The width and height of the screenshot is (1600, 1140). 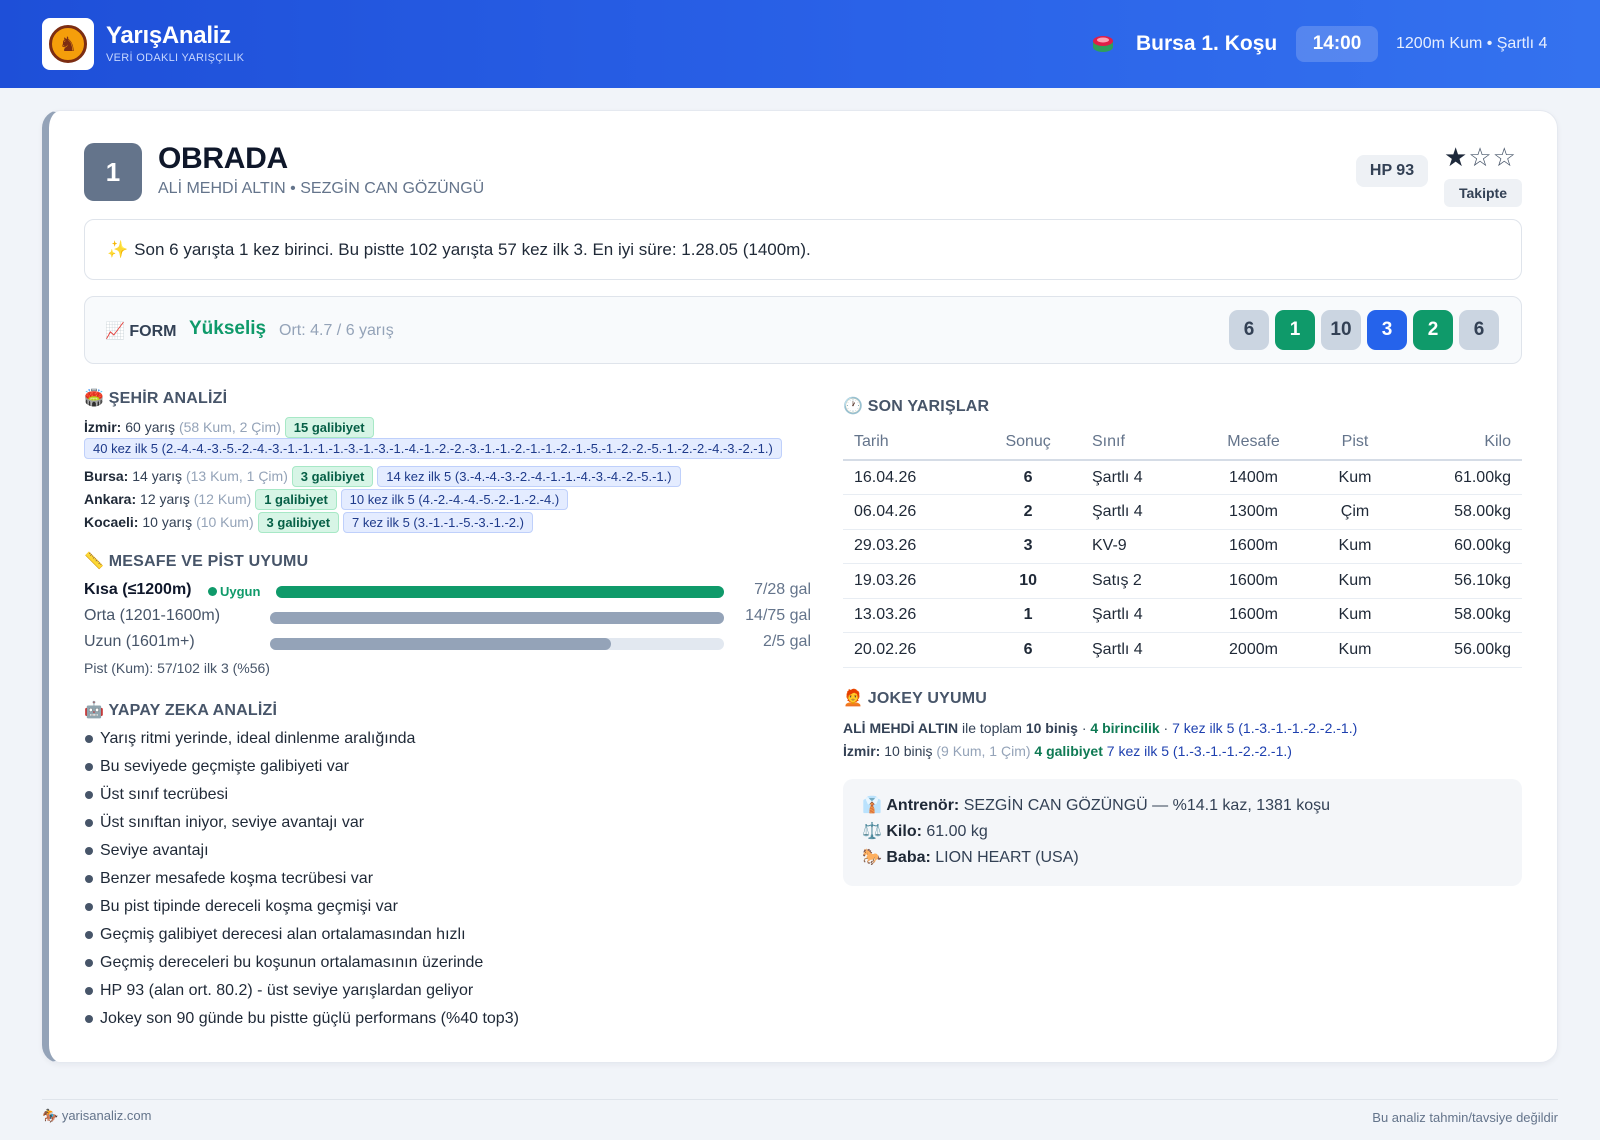 I want to click on cell-result: 1, so click(x=1028, y=615).